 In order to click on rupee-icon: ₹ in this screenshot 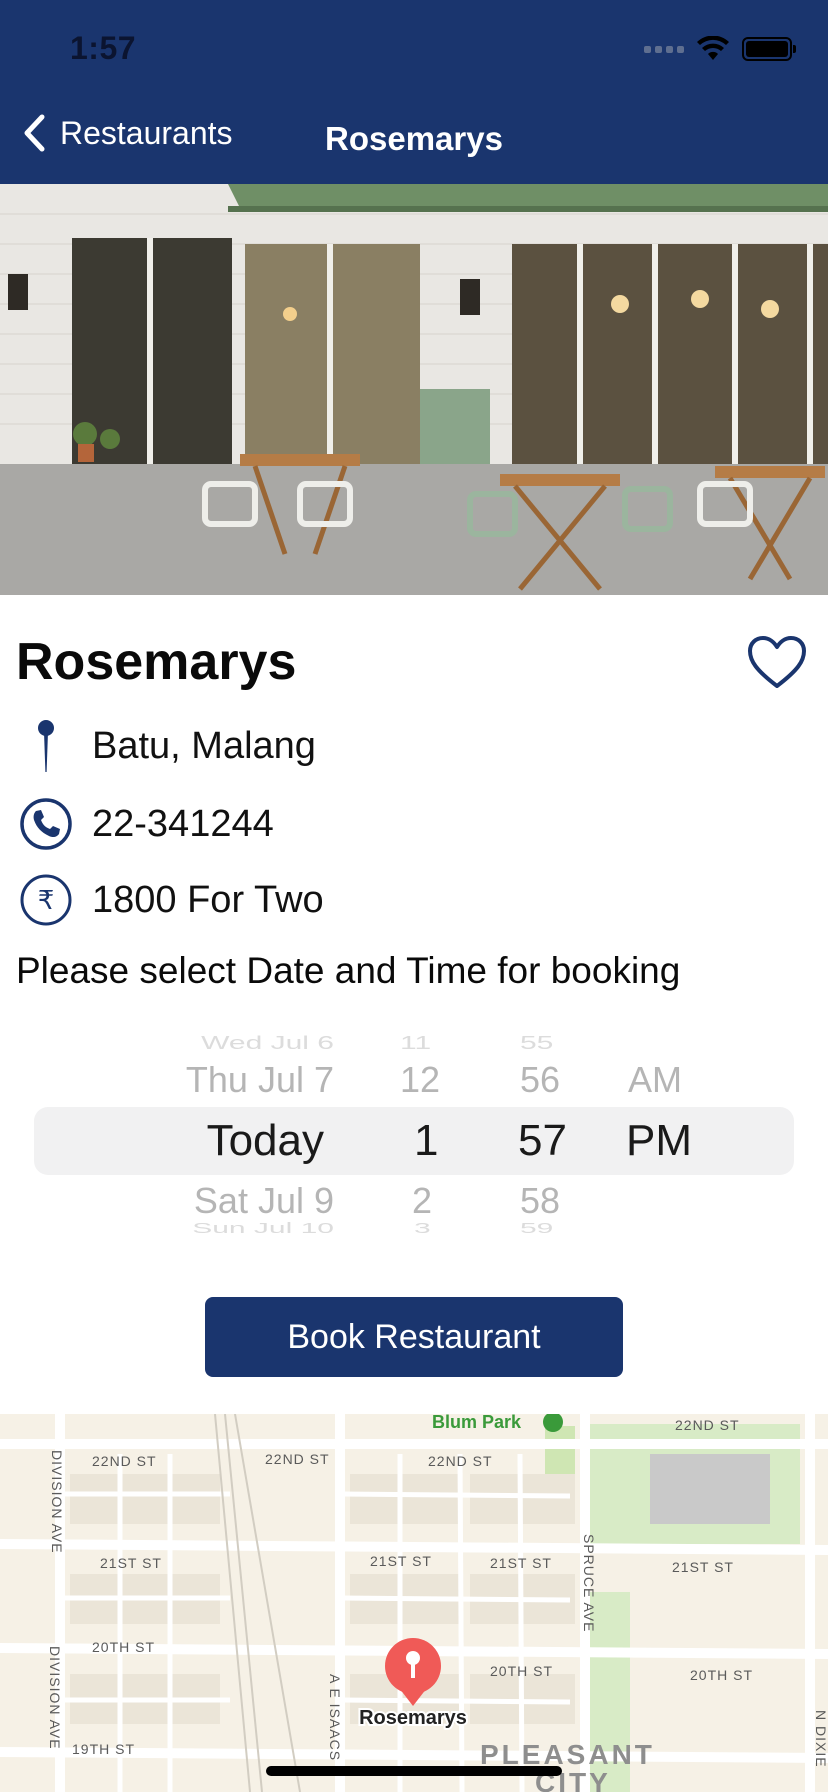, I will do `click(46, 900)`.